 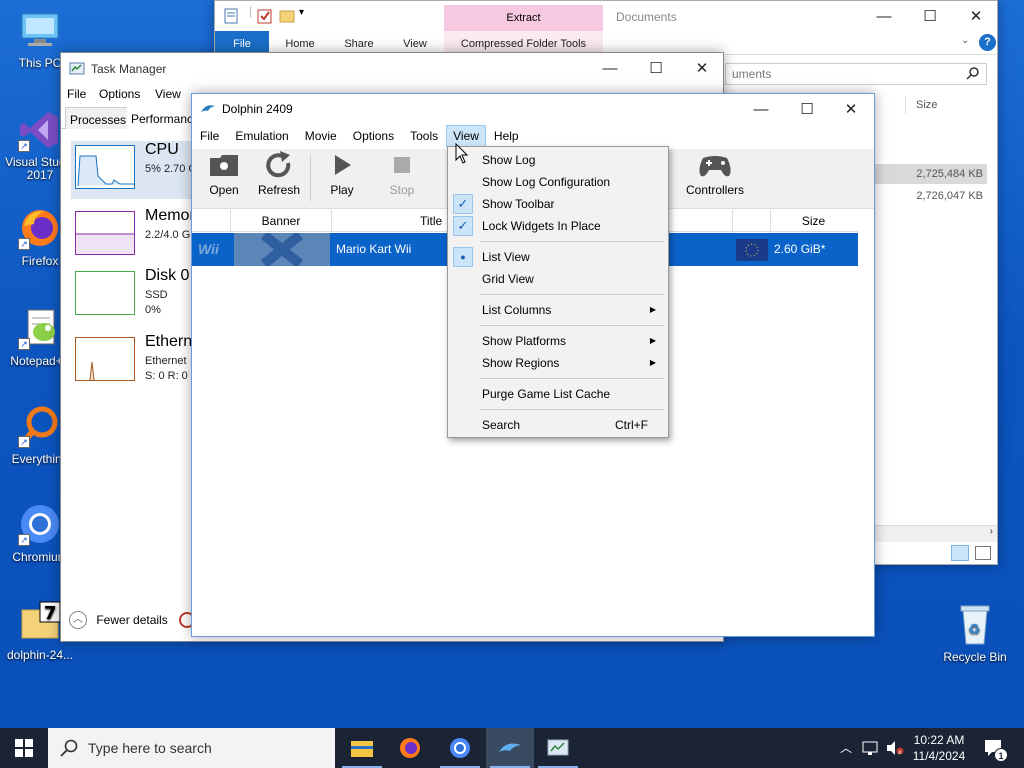 I want to click on task-manager-maximize-button: ☐, so click(x=656, y=68).